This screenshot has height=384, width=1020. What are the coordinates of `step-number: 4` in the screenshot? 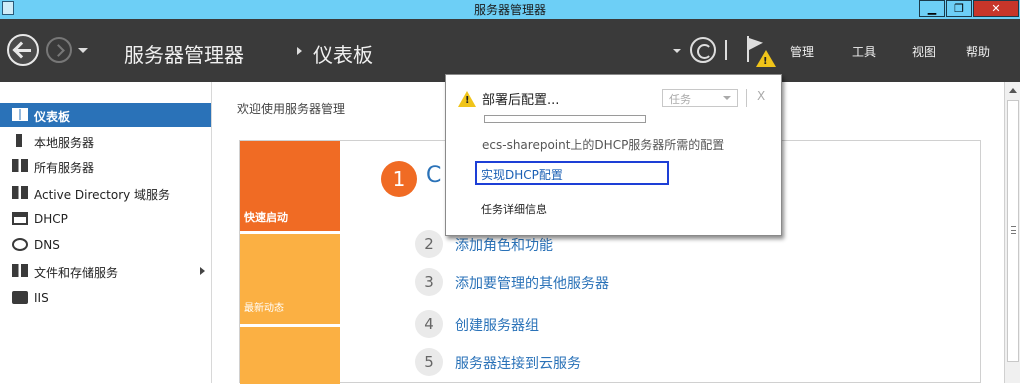 It's located at (429, 324).